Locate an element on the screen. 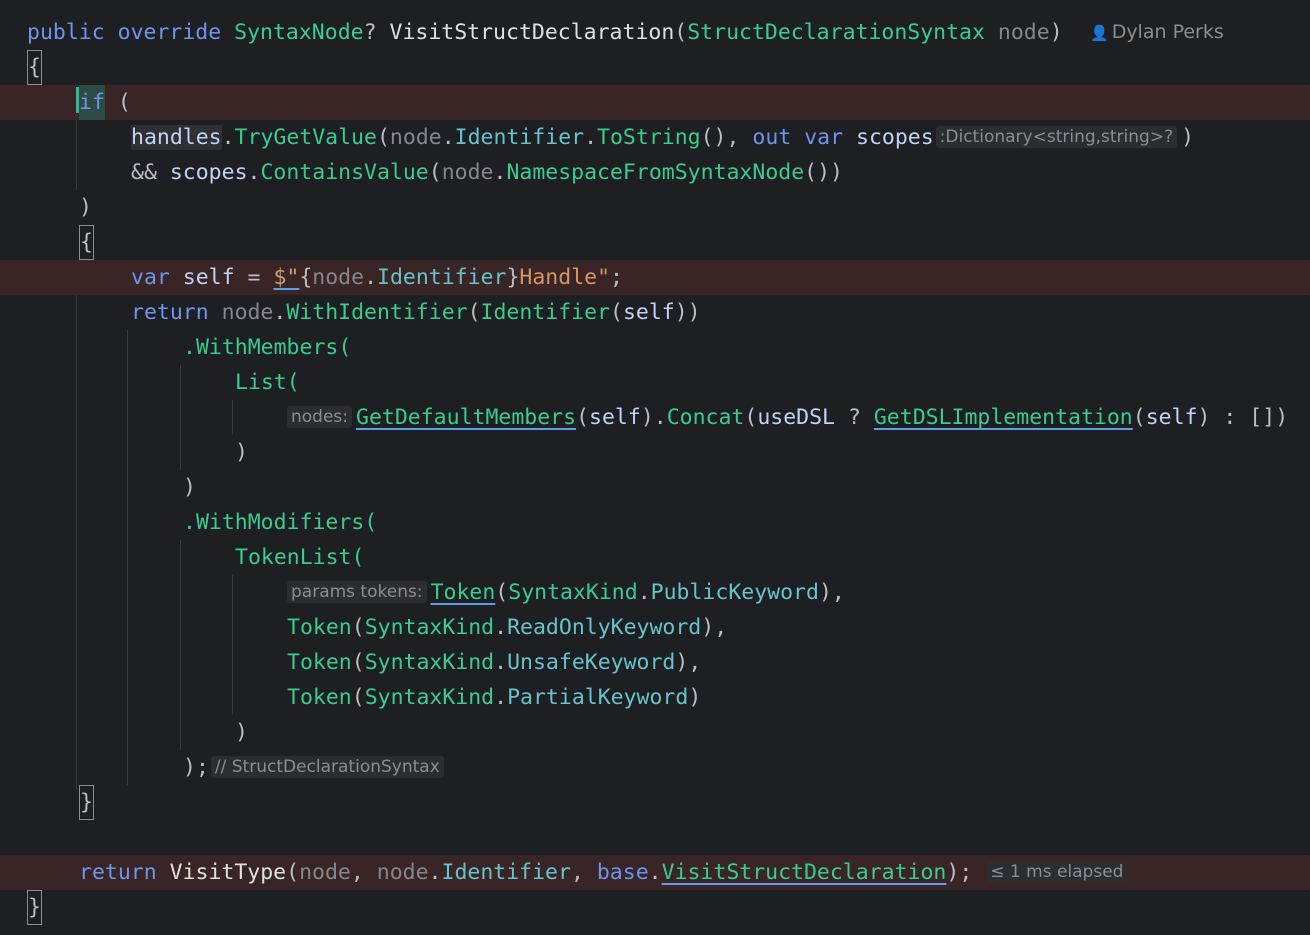  code-line-close-list: ) is located at coordinates (655, 452).